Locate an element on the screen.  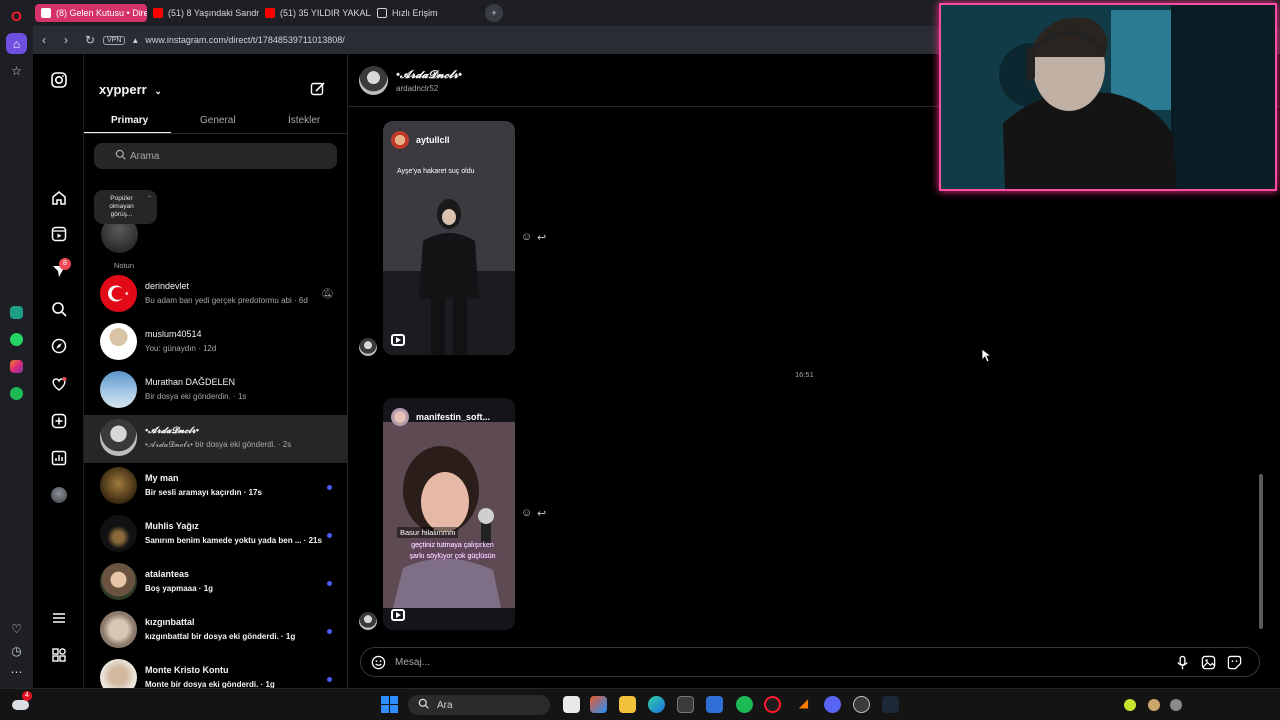
steam-icon is located at coordinates (890, 704).